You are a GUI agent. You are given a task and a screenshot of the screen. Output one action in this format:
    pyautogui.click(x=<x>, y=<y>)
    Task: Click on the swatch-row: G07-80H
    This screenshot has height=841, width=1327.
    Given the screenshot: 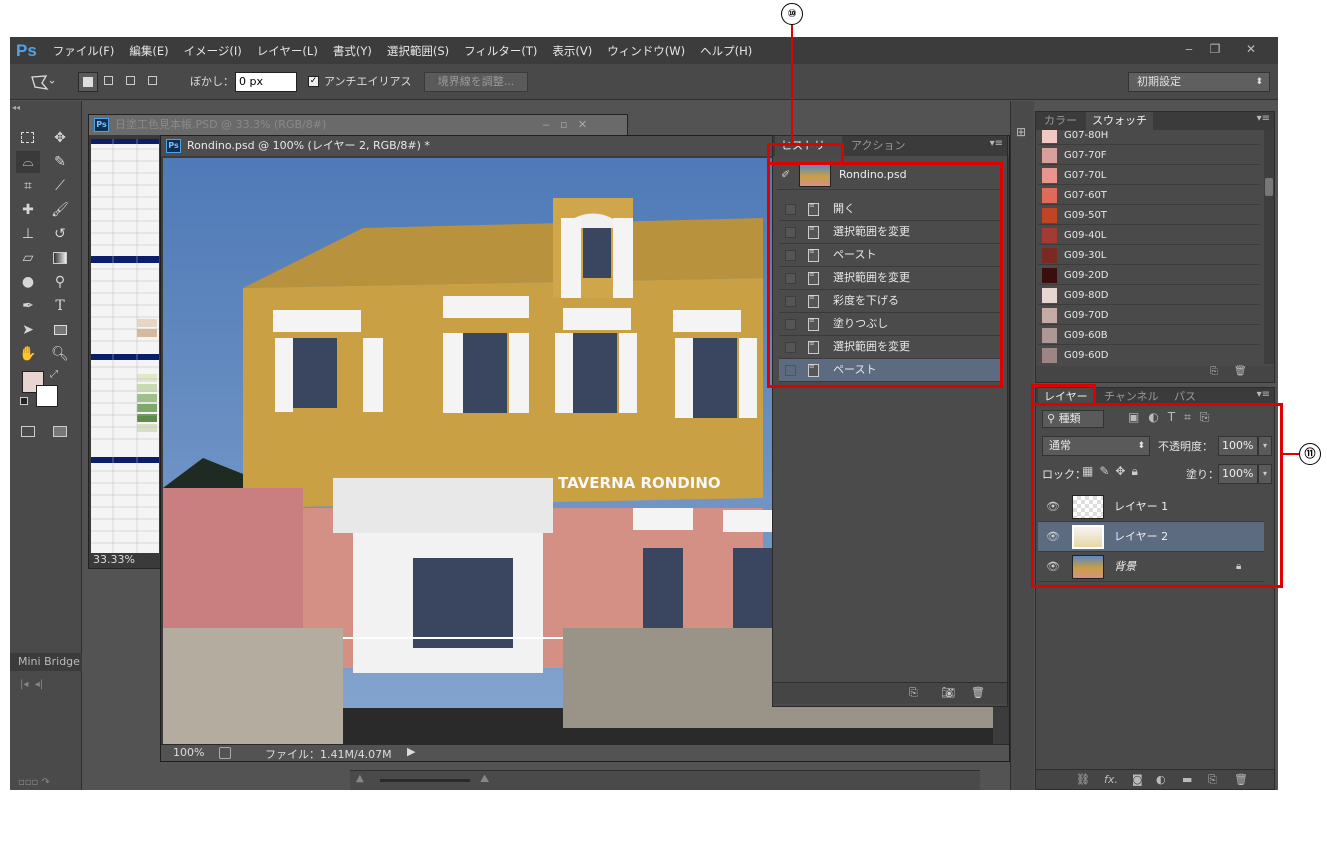 What is the action you would take?
    pyautogui.click(x=1149, y=137)
    